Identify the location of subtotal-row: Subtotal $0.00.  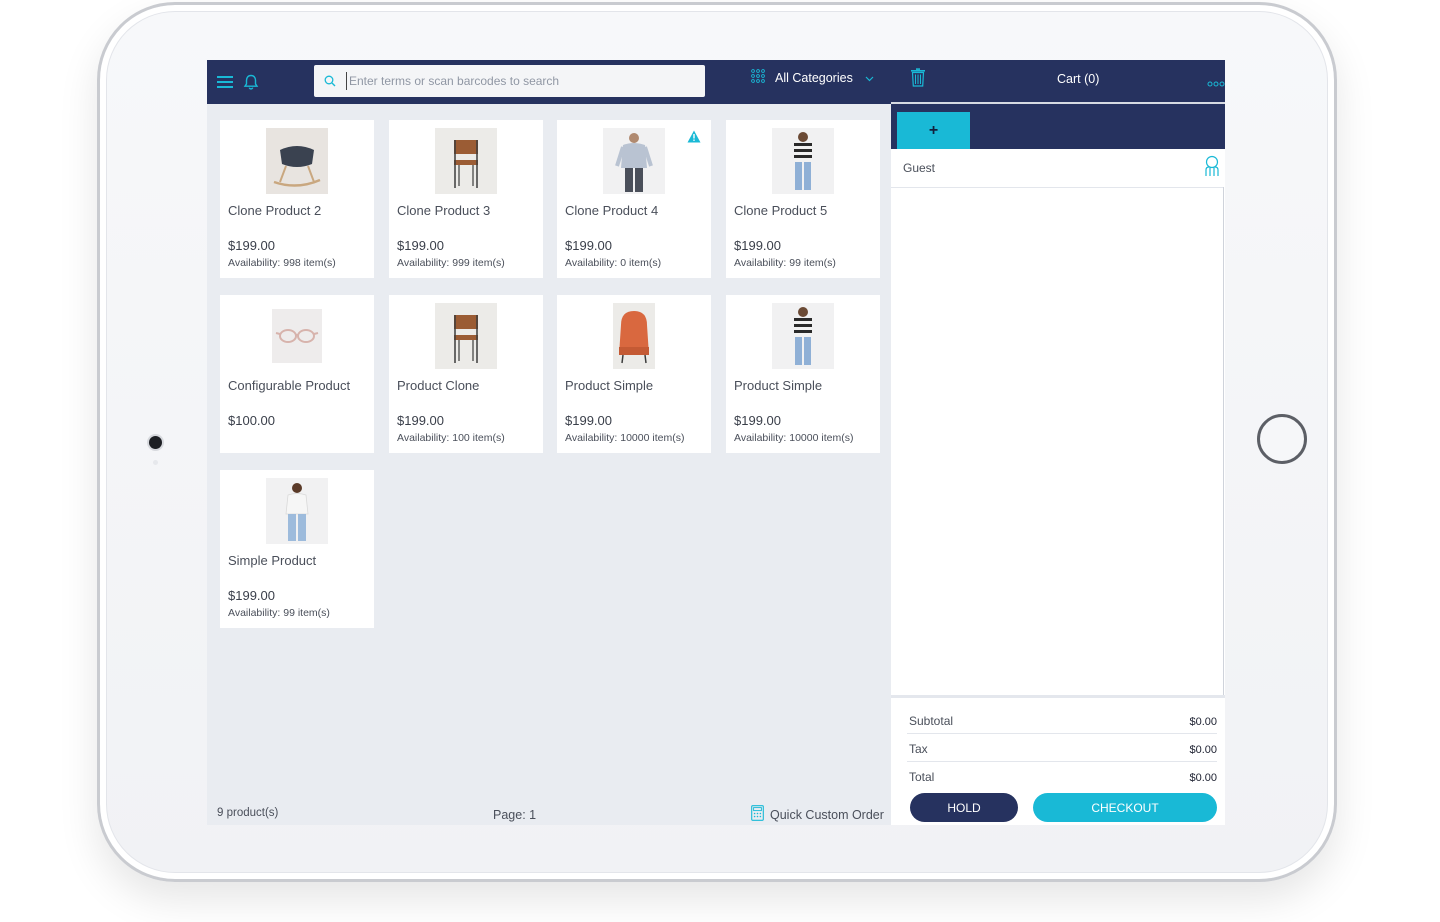
(1062, 720).